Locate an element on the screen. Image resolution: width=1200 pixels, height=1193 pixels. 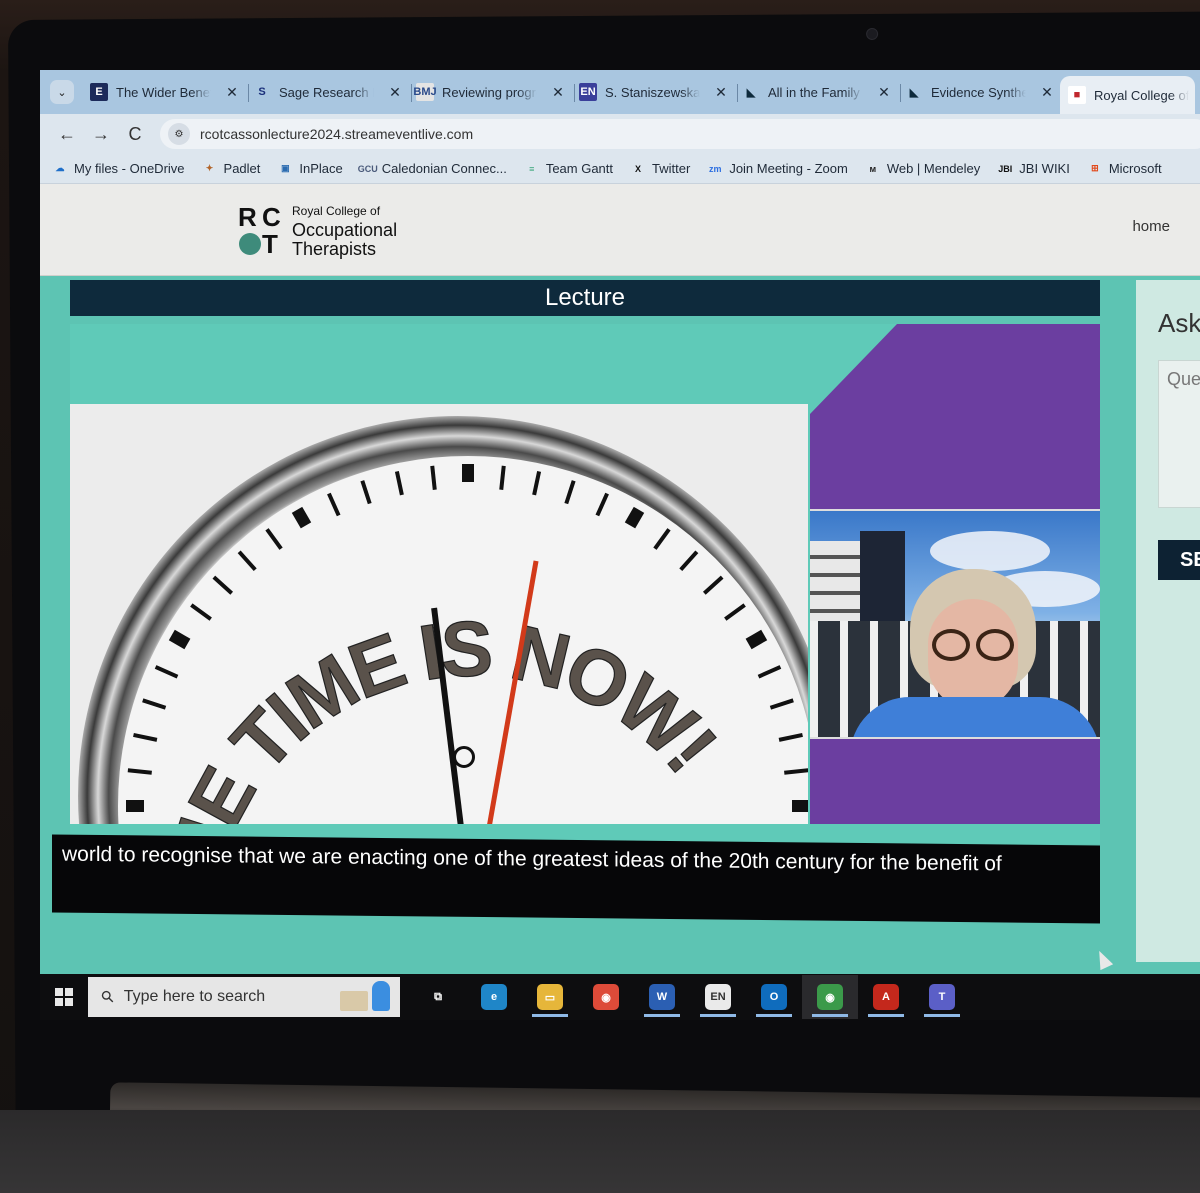
taskbar-app-file-explorer: ▭ is located at coordinates (550, 997).